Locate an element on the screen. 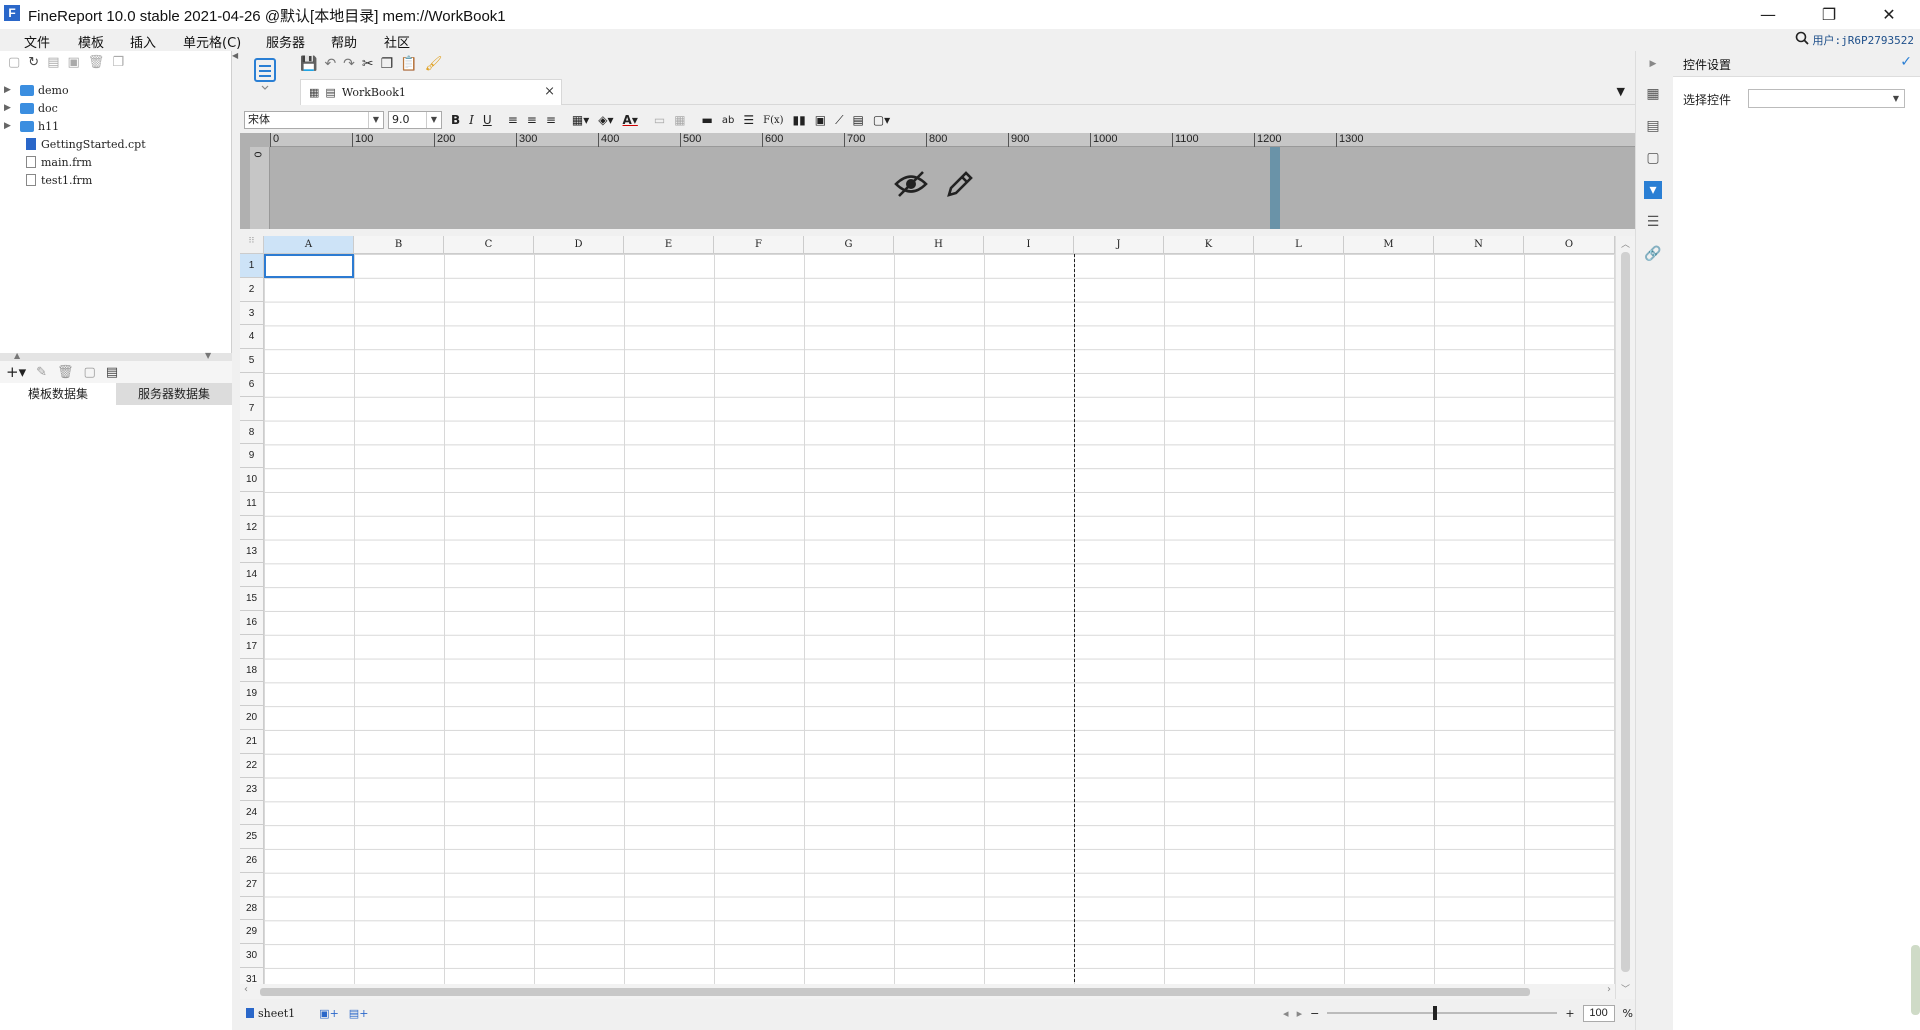 The height and width of the screenshot is (1030, 1920). format-painter-icon: 🖌 is located at coordinates (434, 64).